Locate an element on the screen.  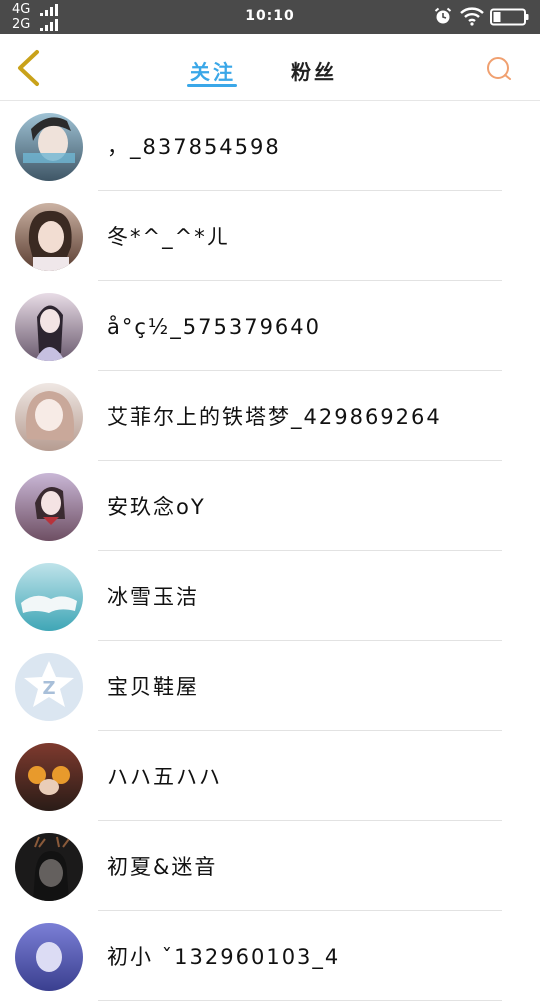
list-item: 初小 ˇ132960103_4 is located at coordinates (270, 956).